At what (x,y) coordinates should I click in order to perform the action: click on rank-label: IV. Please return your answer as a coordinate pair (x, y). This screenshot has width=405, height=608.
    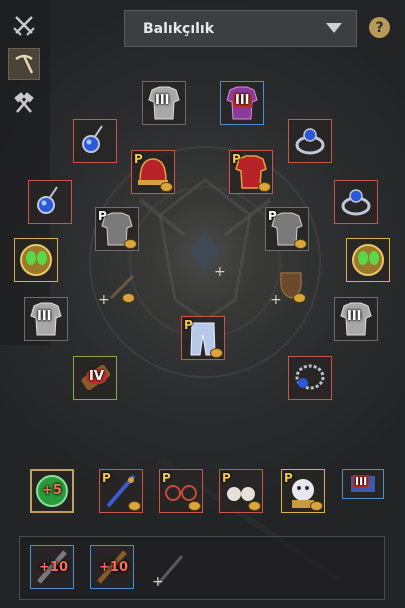
    Looking at the image, I should click on (96, 376).